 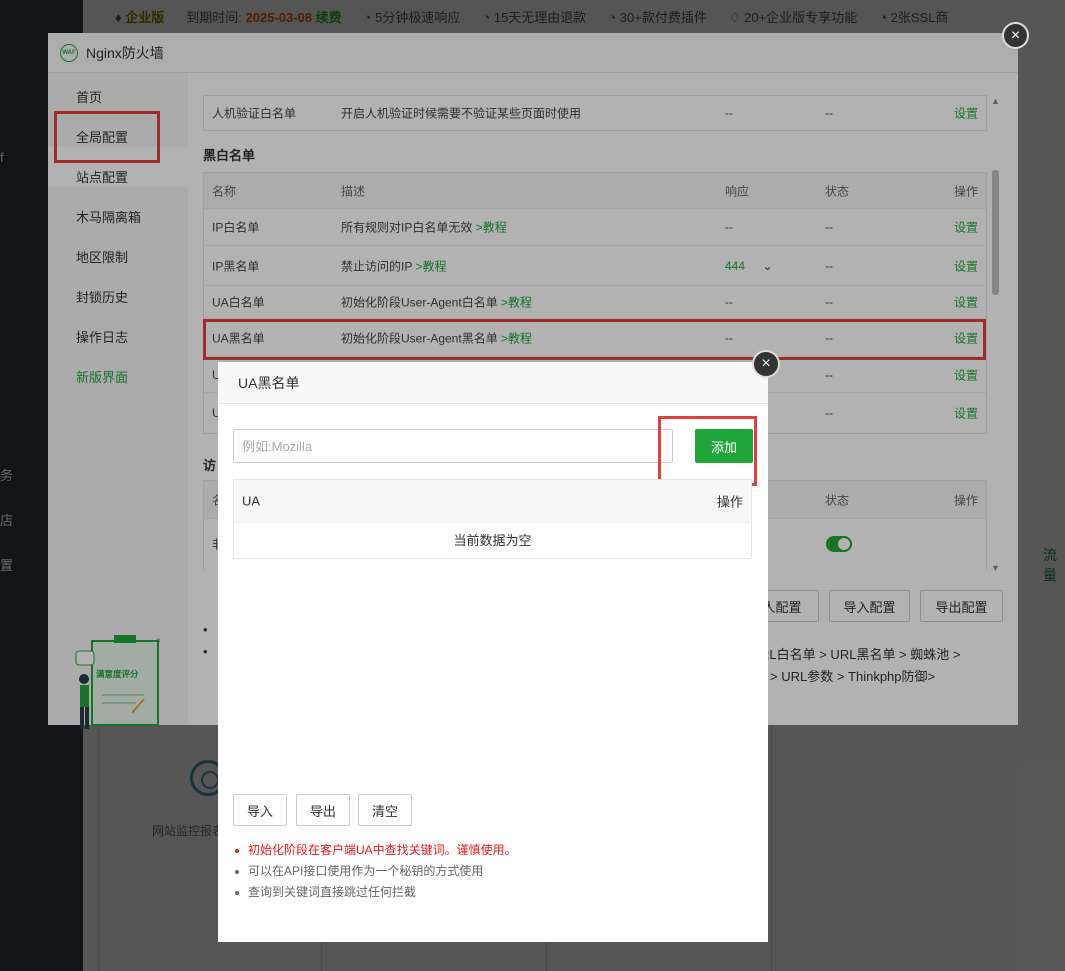 I want to click on enterprise-badge: ♦ 企业版, so click(x=140, y=17).